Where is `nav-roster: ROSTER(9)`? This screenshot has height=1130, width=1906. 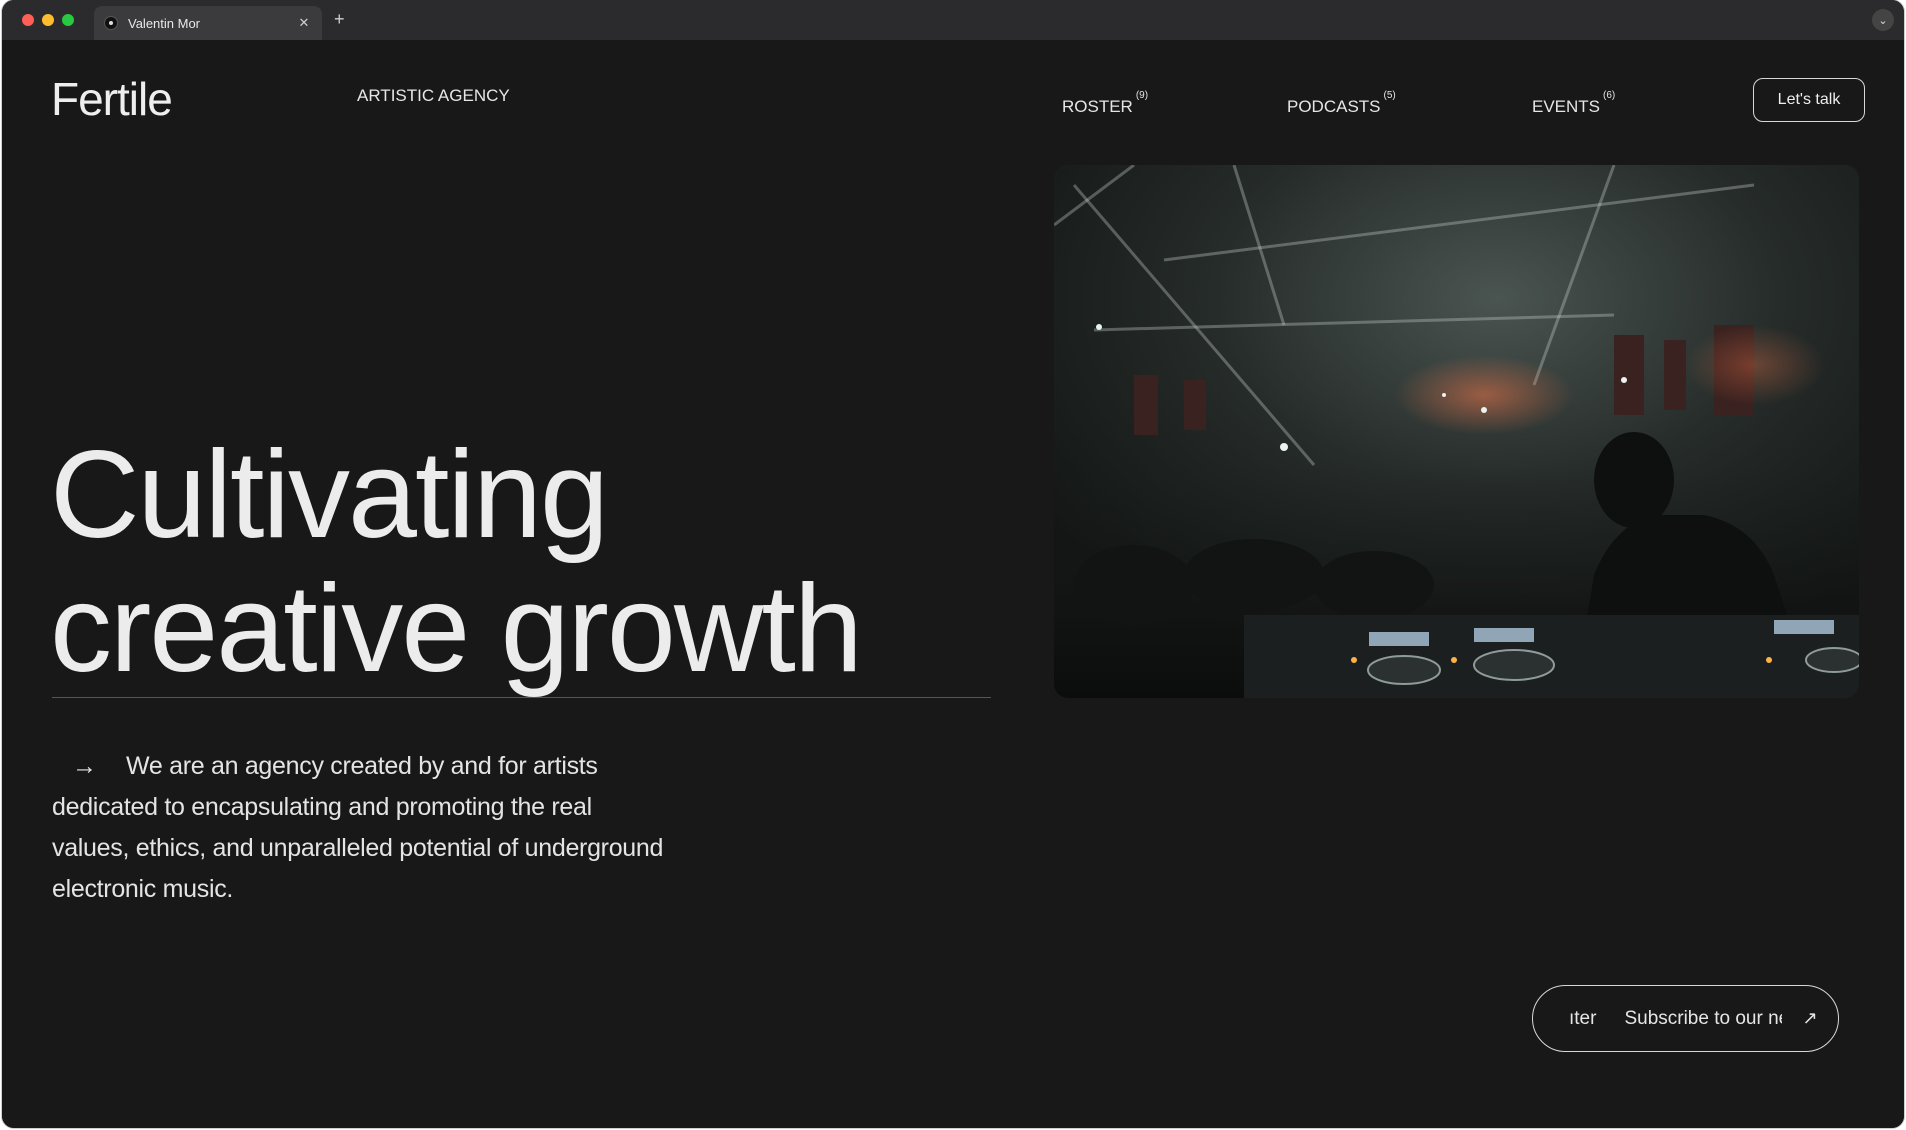
nav-roster: ROSTER(9) is located at coordinates (1105, 103).